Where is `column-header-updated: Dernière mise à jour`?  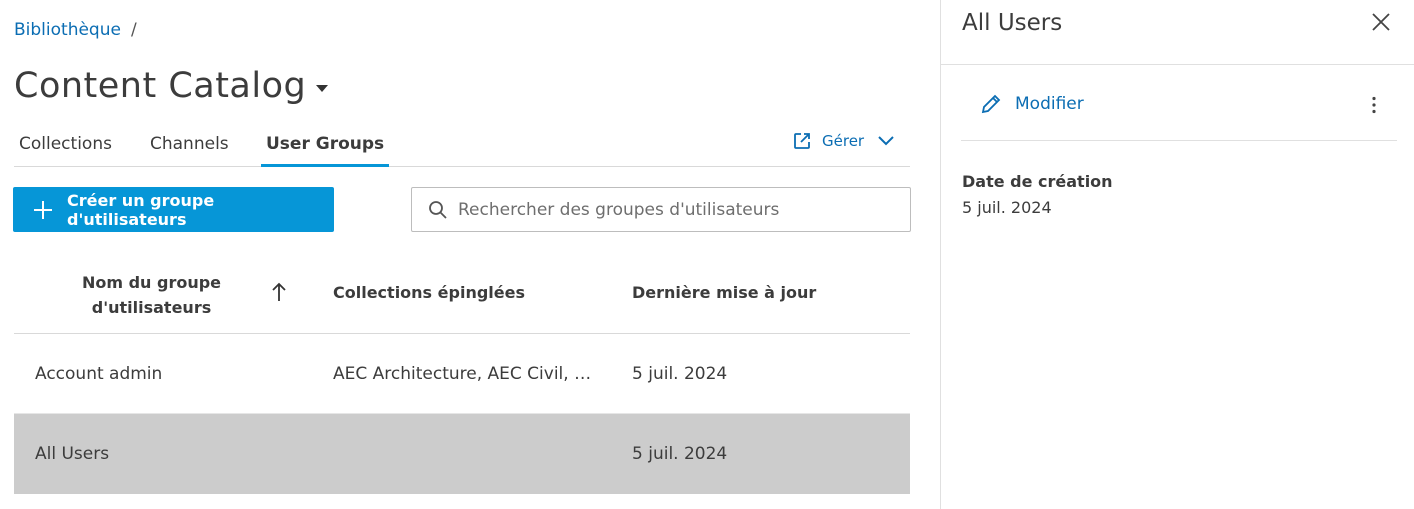 column-header-updated: Dernière mise à jour is located at coordinates (724, 292).